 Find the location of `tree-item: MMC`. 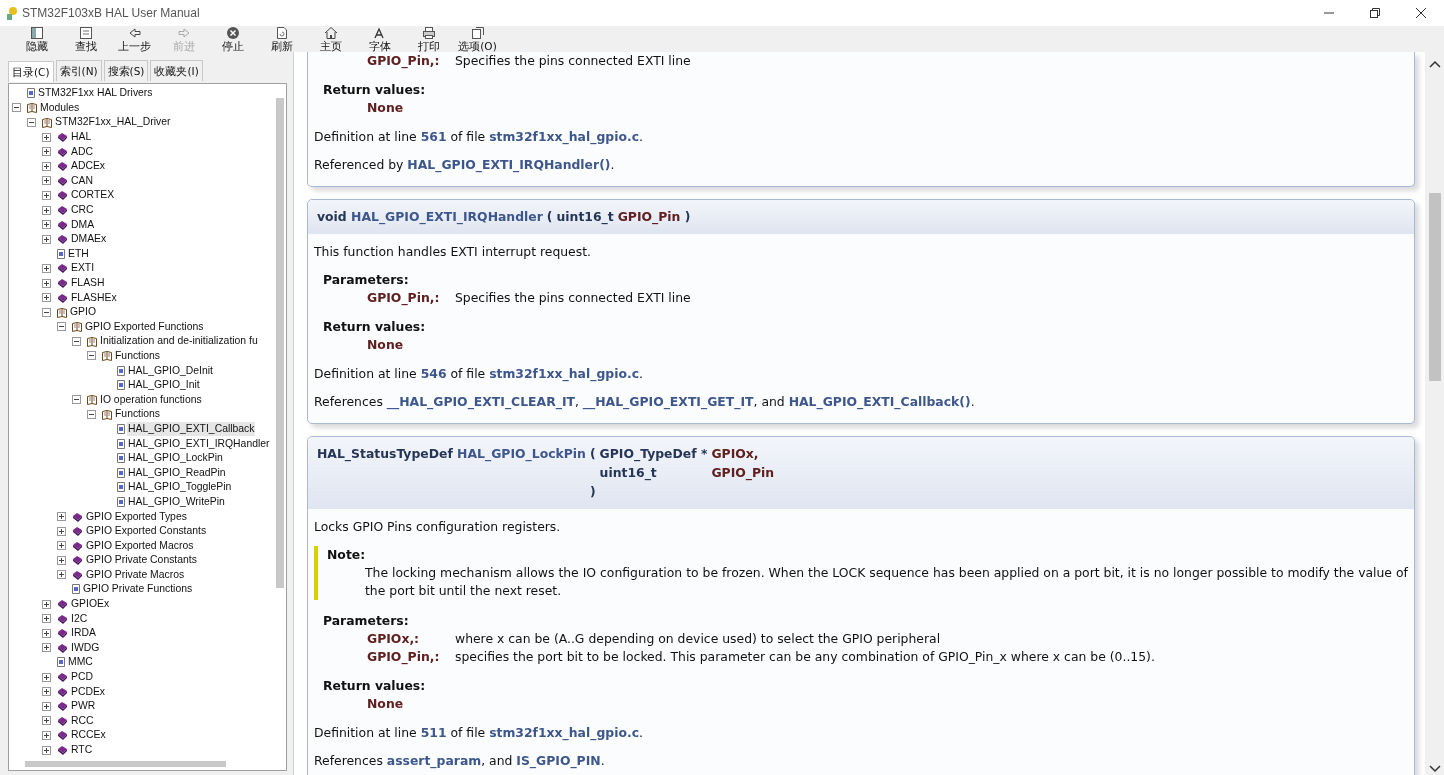

tree-item: MMC is located at coordinates (80, 662).